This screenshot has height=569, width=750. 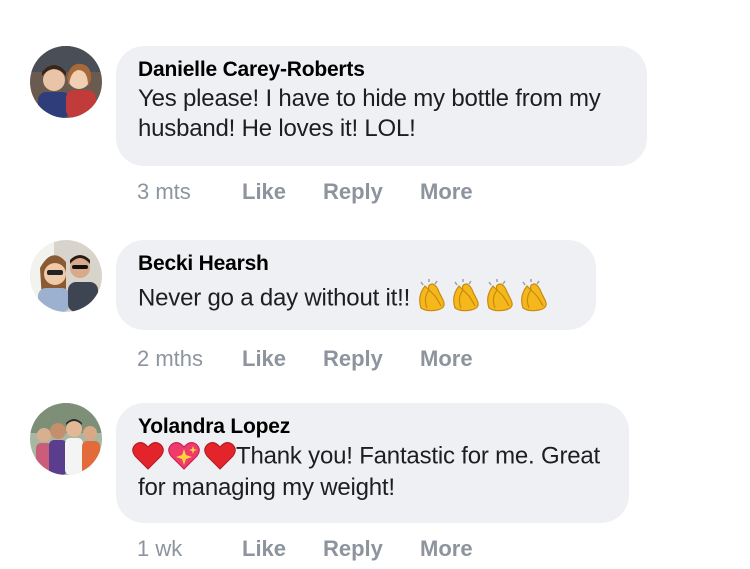 What do you see at coordinates (164, 192) in the screenshot?
I see `comment-timestamp: 3 mts` at bounding box center [164, 192].